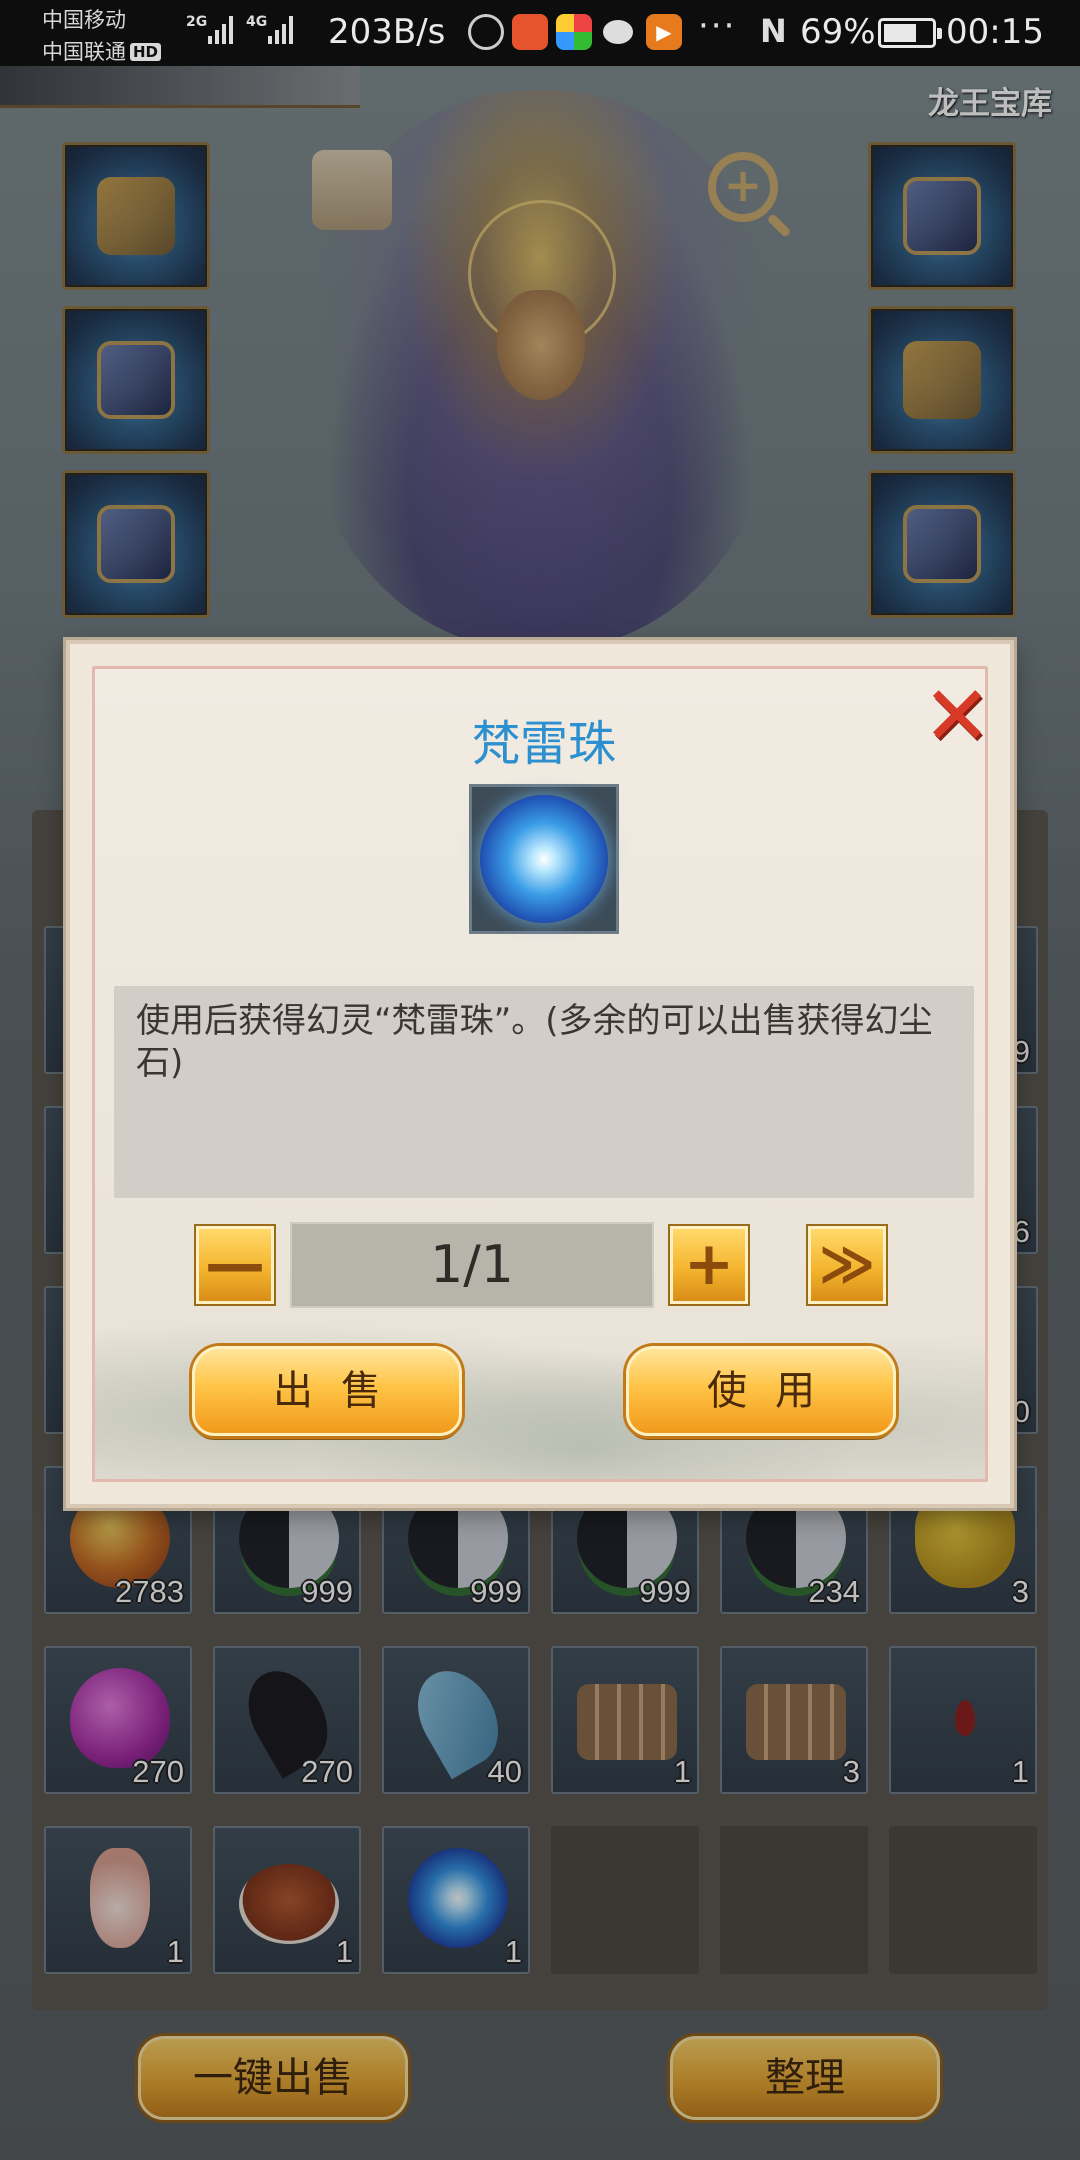 The height and width of the screenshot is (2160, 1080). I want to click on battery-fill, so click(900, 33).